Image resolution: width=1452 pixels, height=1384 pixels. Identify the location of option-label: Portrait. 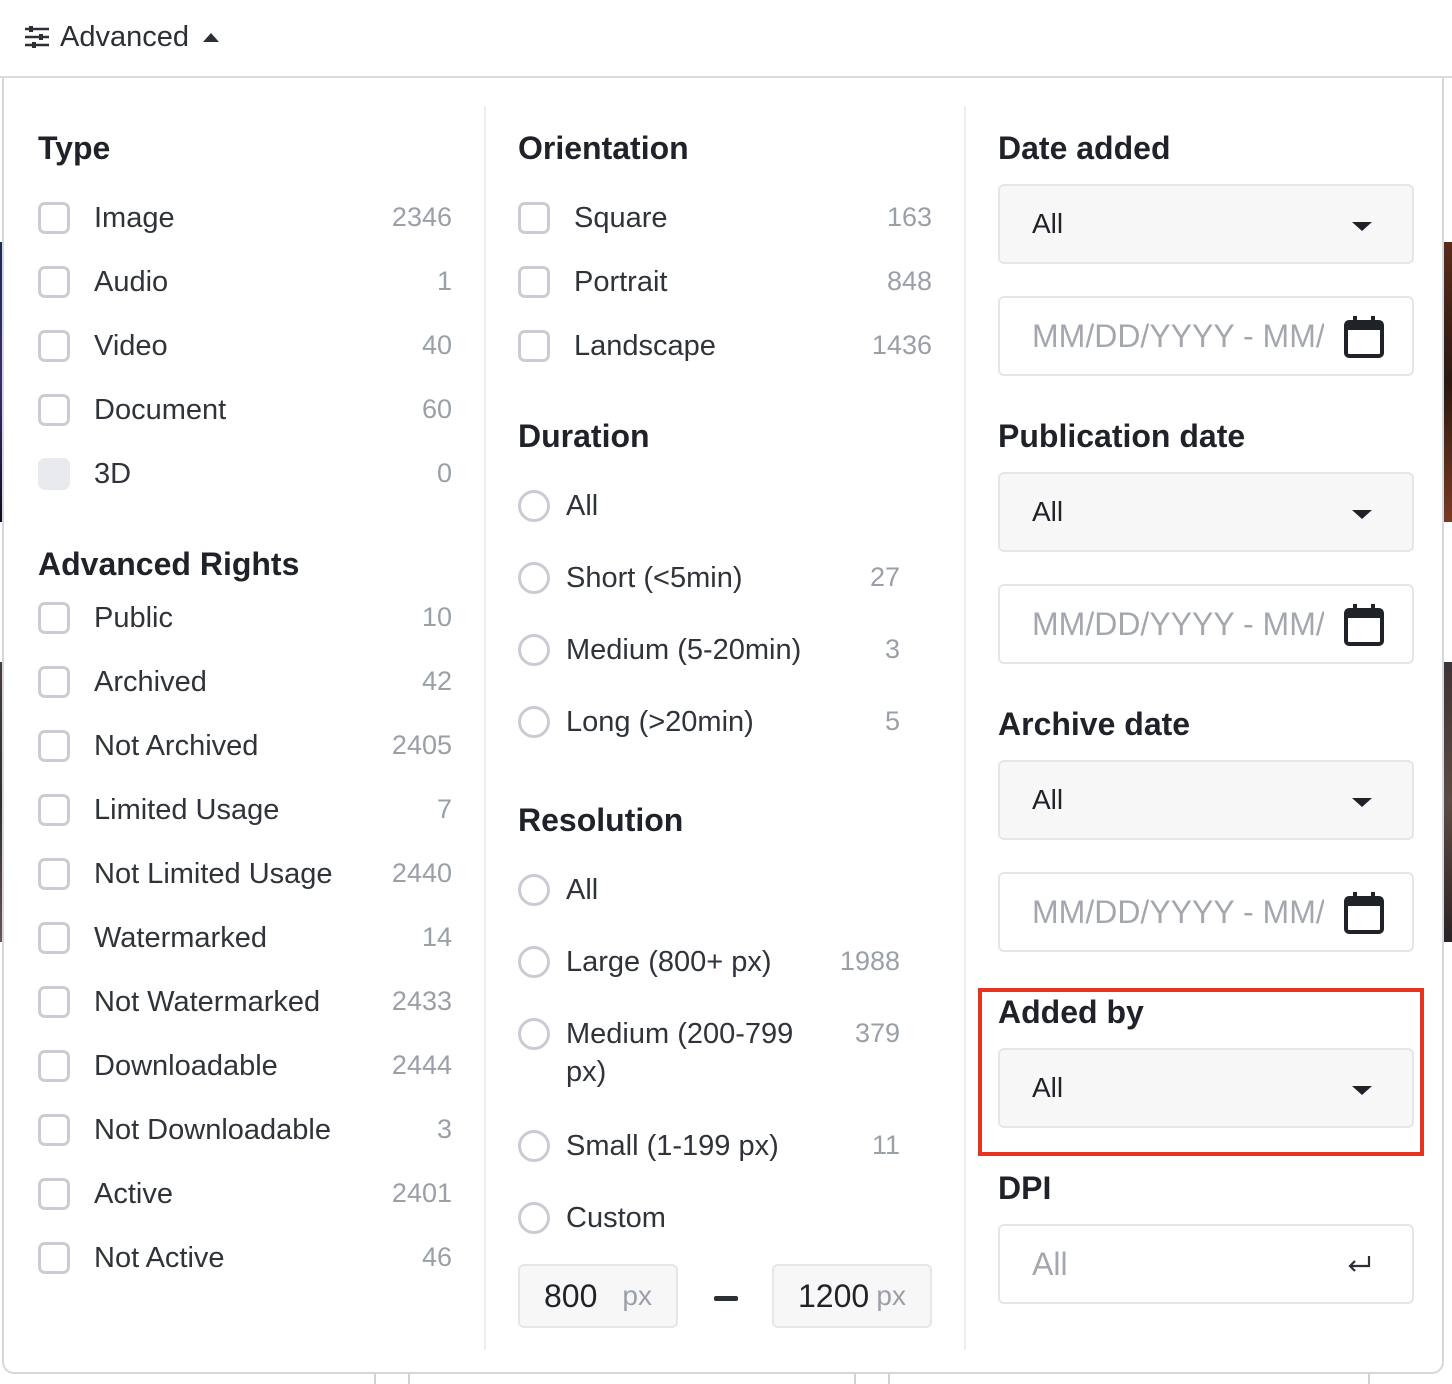
(621, 281).